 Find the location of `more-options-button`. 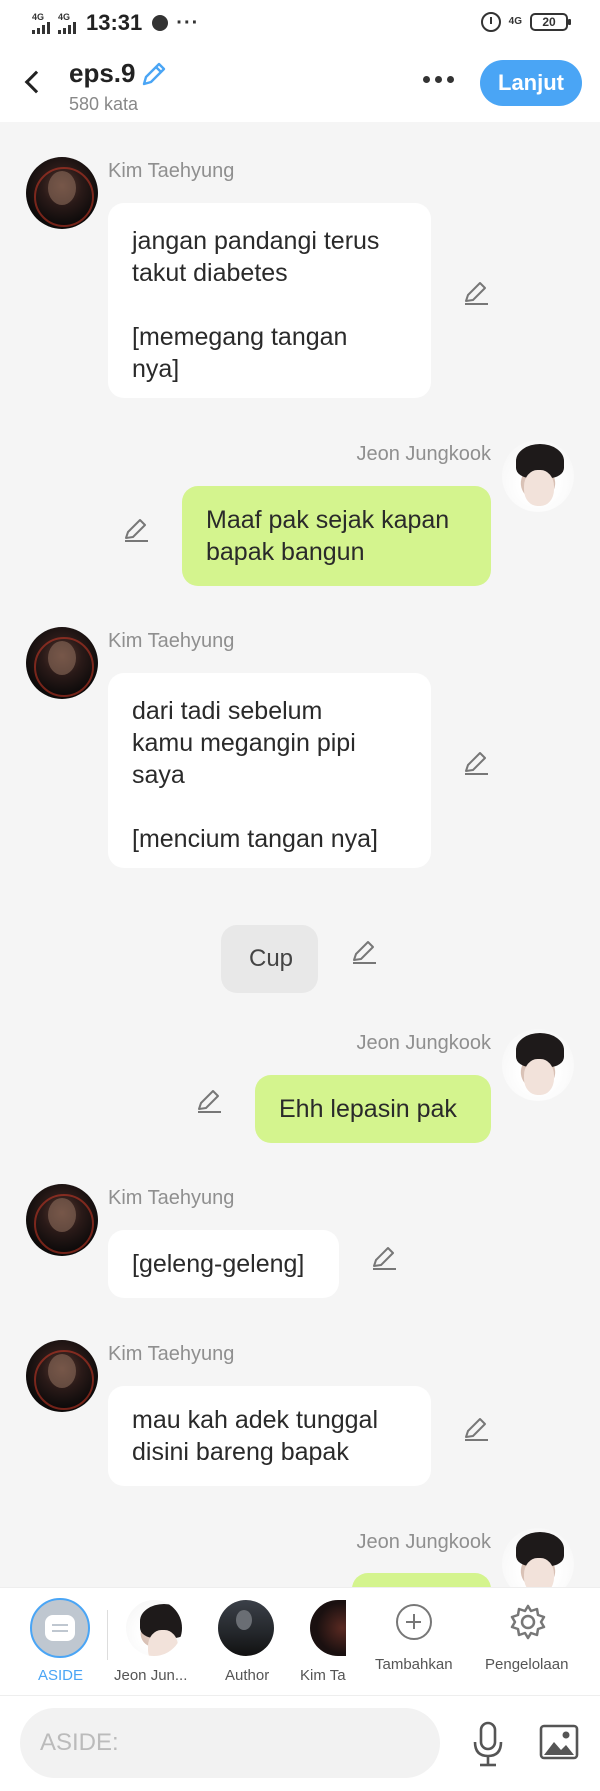

more-options-button is located at coordinates (438, 79).